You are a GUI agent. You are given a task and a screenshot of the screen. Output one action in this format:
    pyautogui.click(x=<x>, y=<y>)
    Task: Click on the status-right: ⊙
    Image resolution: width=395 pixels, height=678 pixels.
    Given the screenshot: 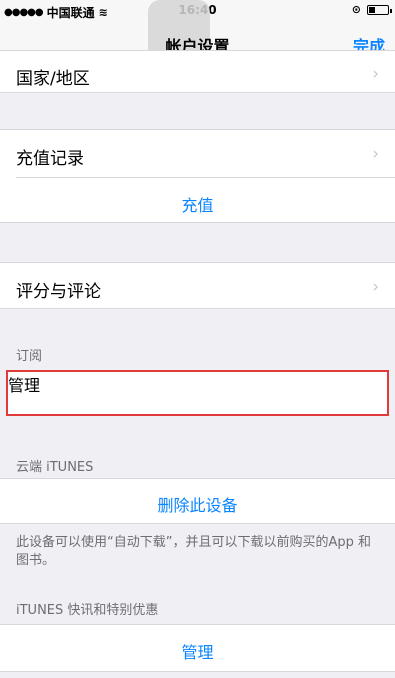 What is the action you would take?
    pyautogui.click(x=371, y=9)
    